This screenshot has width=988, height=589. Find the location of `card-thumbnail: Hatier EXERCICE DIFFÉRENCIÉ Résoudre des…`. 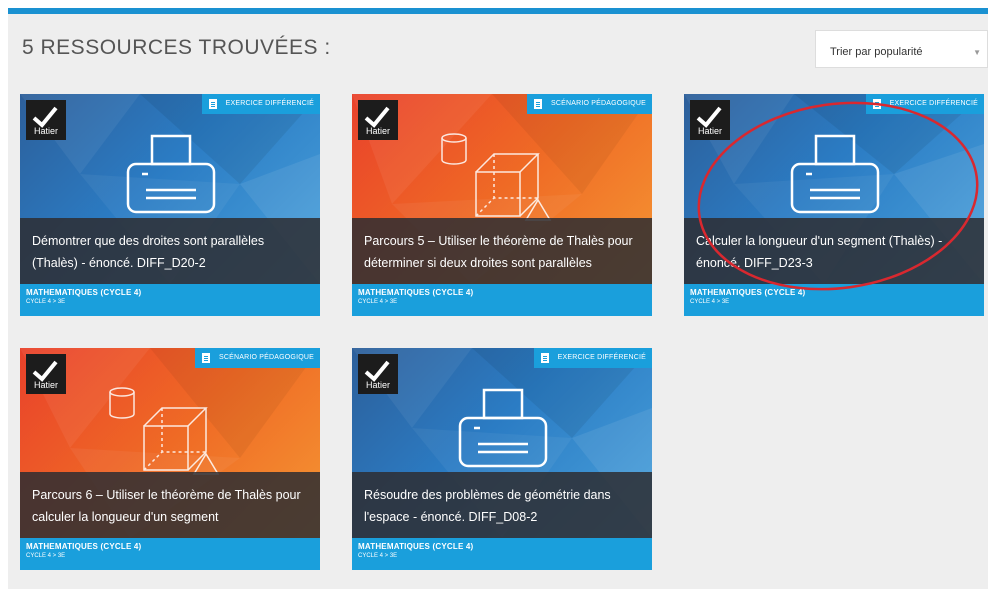

card-thumbnail: Hatier EXERCICE DIFFÉRENCIÉ Résoudre des… is located at coordinates (502, 443).